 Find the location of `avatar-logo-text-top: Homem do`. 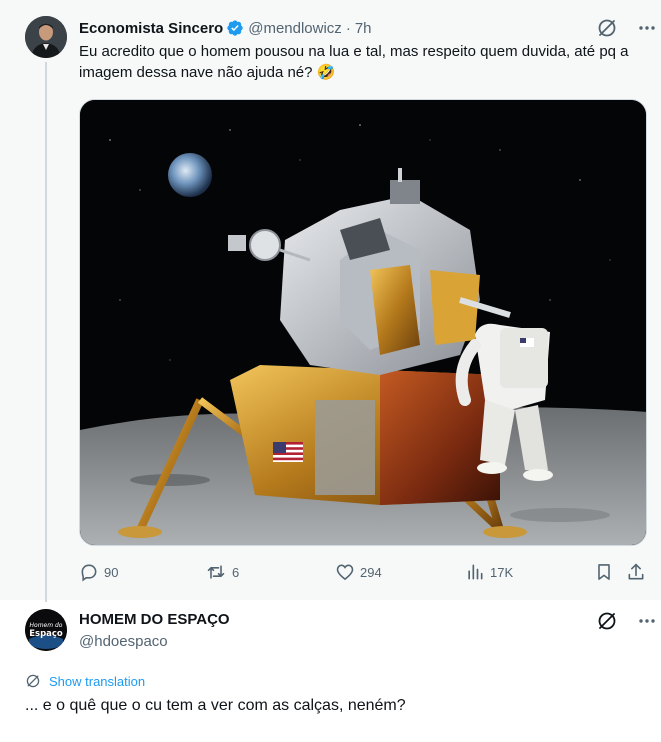

avatar-logo-text-top: Homem do is located at coordinates (46, 625).